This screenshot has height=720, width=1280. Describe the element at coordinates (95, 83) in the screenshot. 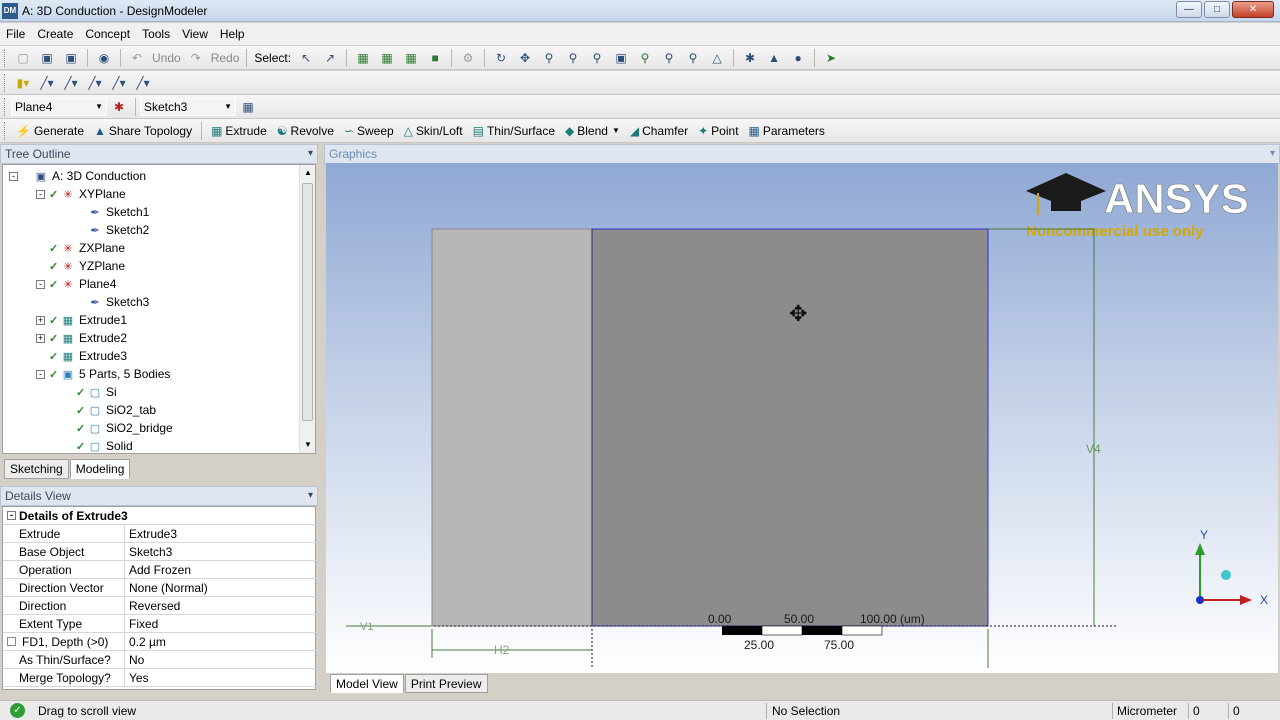

I see `edge-style-3-icon: ╱▾` at that location.